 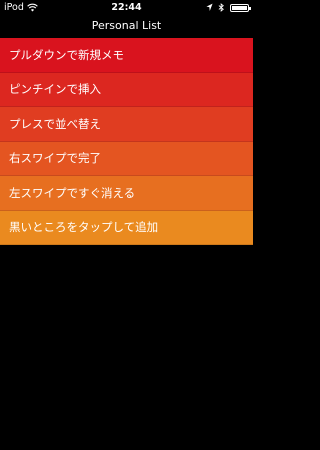 I want to click on nav-bar: Personal List, so click(x=126, y=27).